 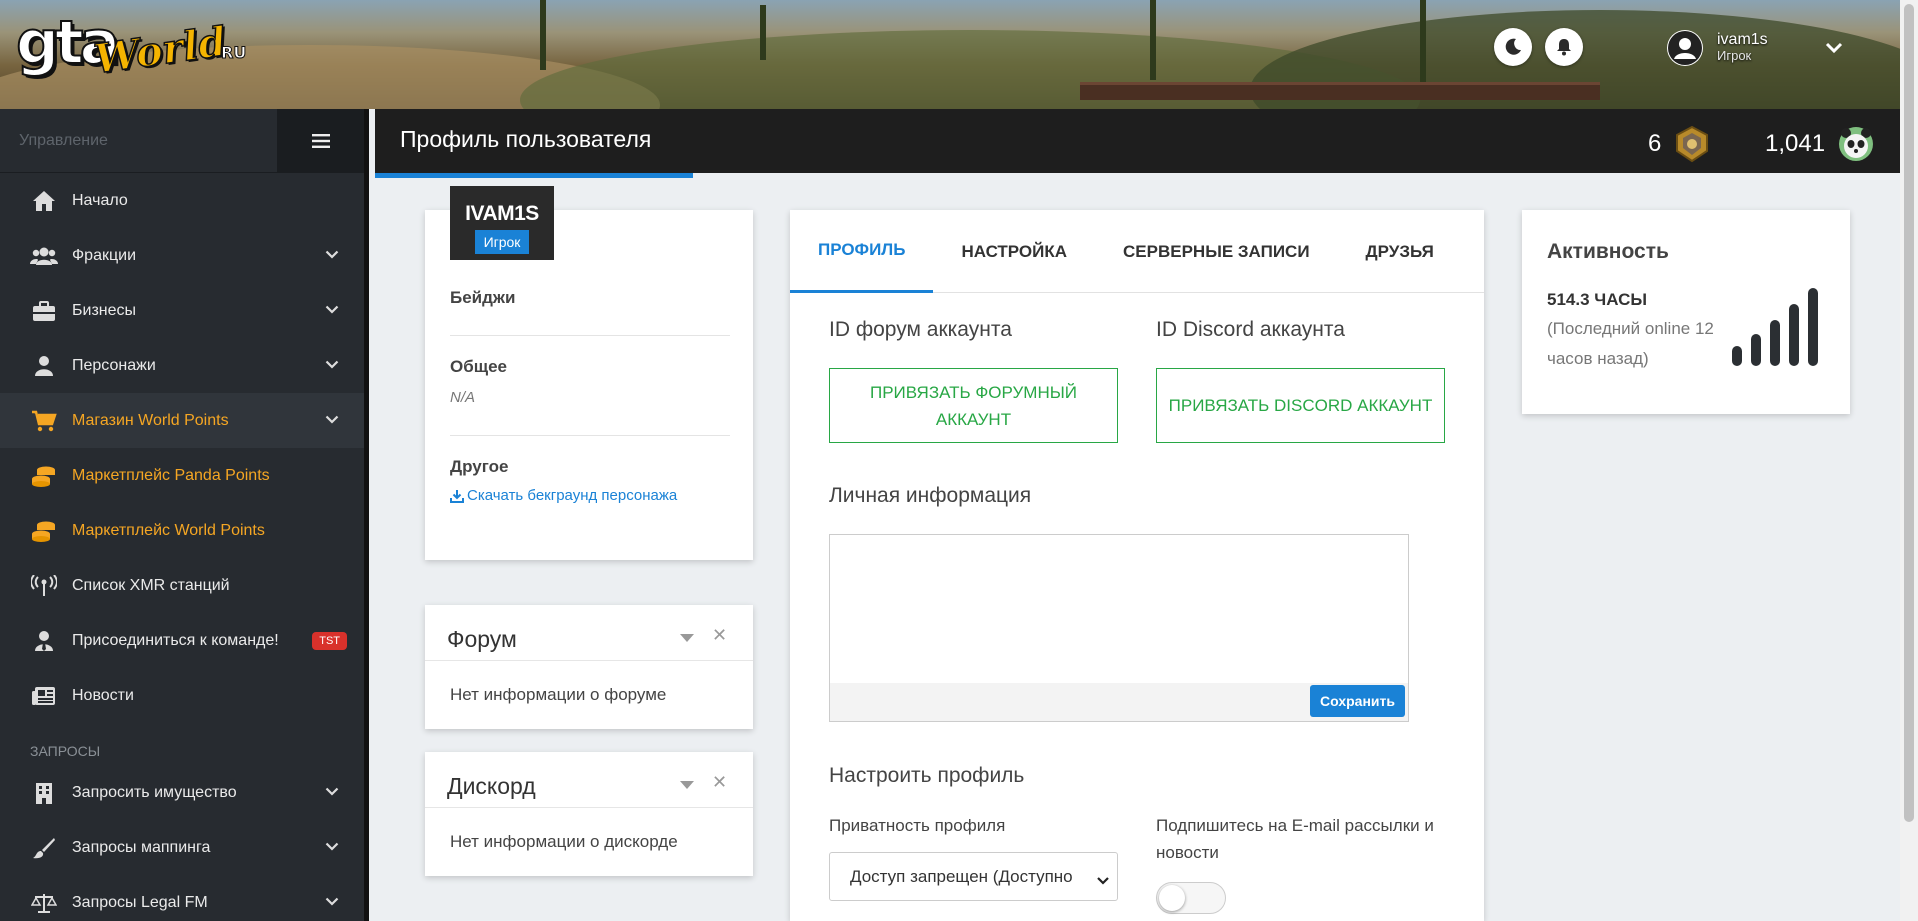 What do you see at coordinates (1216, 251) in the screenshot?
I see `tab-server-records: СЕРВЕРНЫЕ ЗАПИСИ` at bounding box center [1216, 251].